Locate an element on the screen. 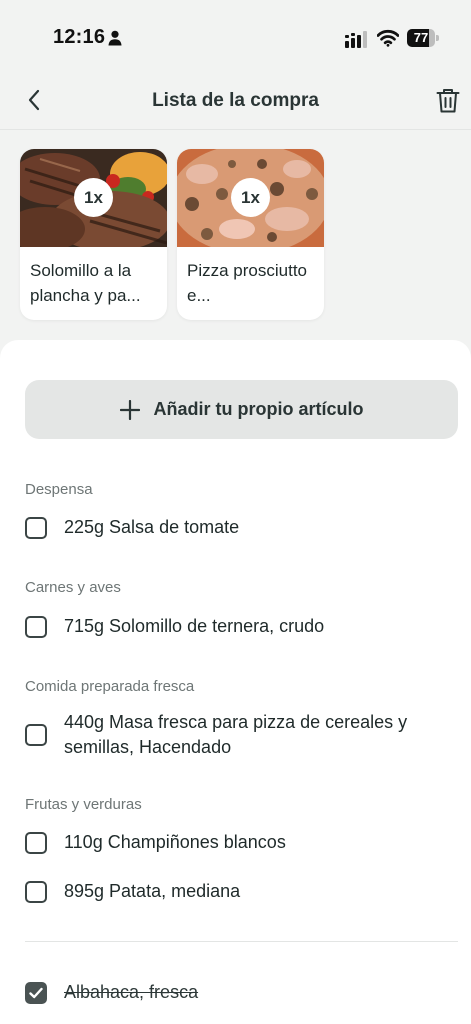 This screenshot has width=471, height=1024. trash-icon is located at coordinates (448, 103).